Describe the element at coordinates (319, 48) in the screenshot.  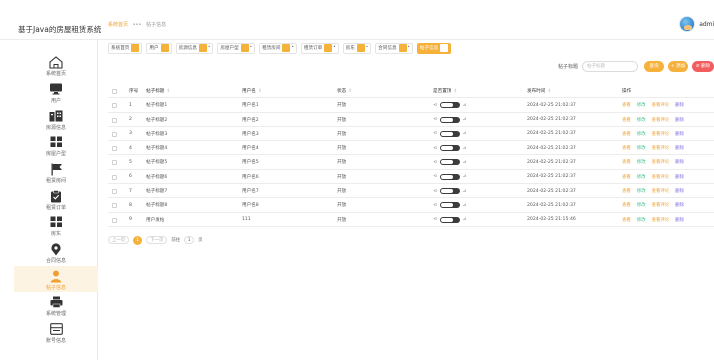
I see `tab-rental-orders: 租赁订单 •` at that location.